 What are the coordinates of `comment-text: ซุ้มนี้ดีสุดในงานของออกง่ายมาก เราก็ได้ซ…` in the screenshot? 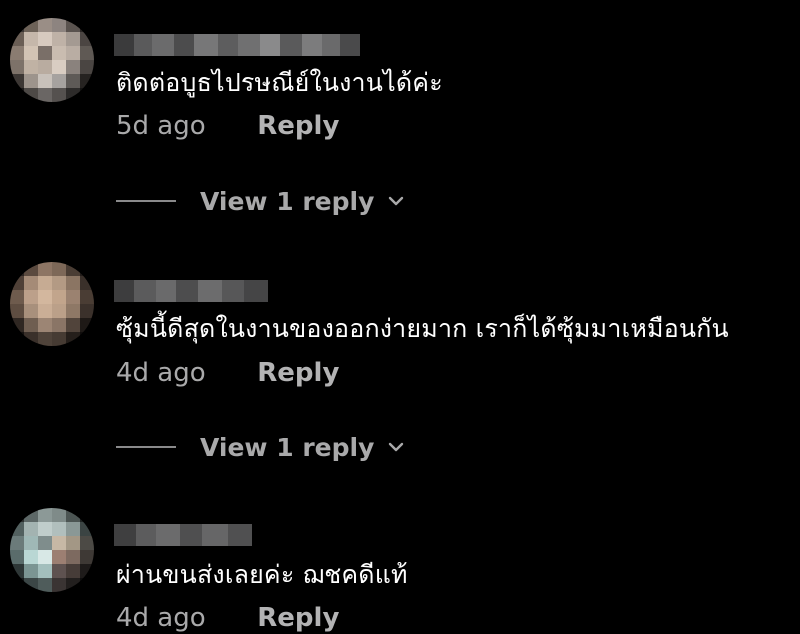 It's located at (422, 328).